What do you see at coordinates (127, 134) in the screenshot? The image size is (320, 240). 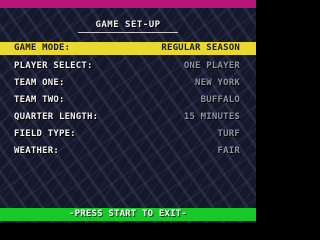 I see `setting-row-field-type: FIELD TYPE: TURF` at bounding box center [127, 134].